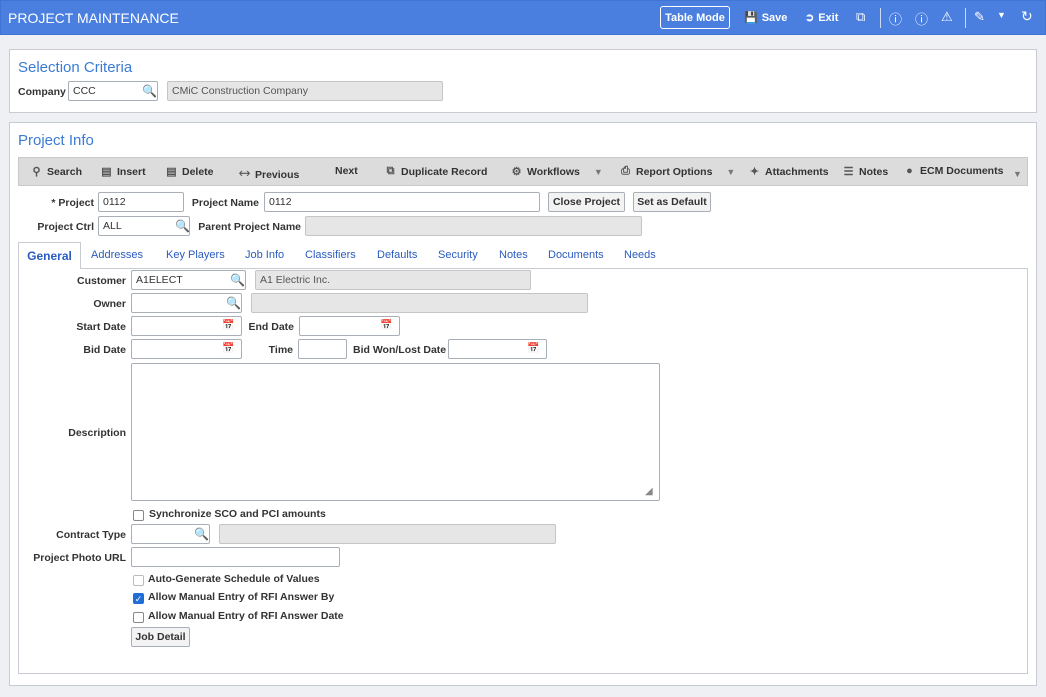 This screenshot has height=697, width=1046. Describe the element at coordinates (131, 172) in the screenshot. I see `insert-label: Insert` at that location.